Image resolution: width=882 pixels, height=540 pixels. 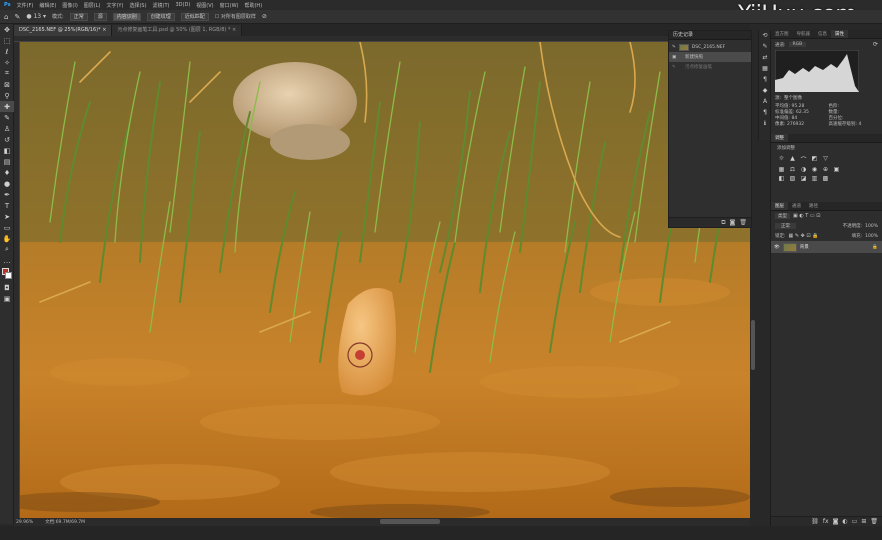 I want to click on invert-icon: ◧, so click(x=781, y=178).